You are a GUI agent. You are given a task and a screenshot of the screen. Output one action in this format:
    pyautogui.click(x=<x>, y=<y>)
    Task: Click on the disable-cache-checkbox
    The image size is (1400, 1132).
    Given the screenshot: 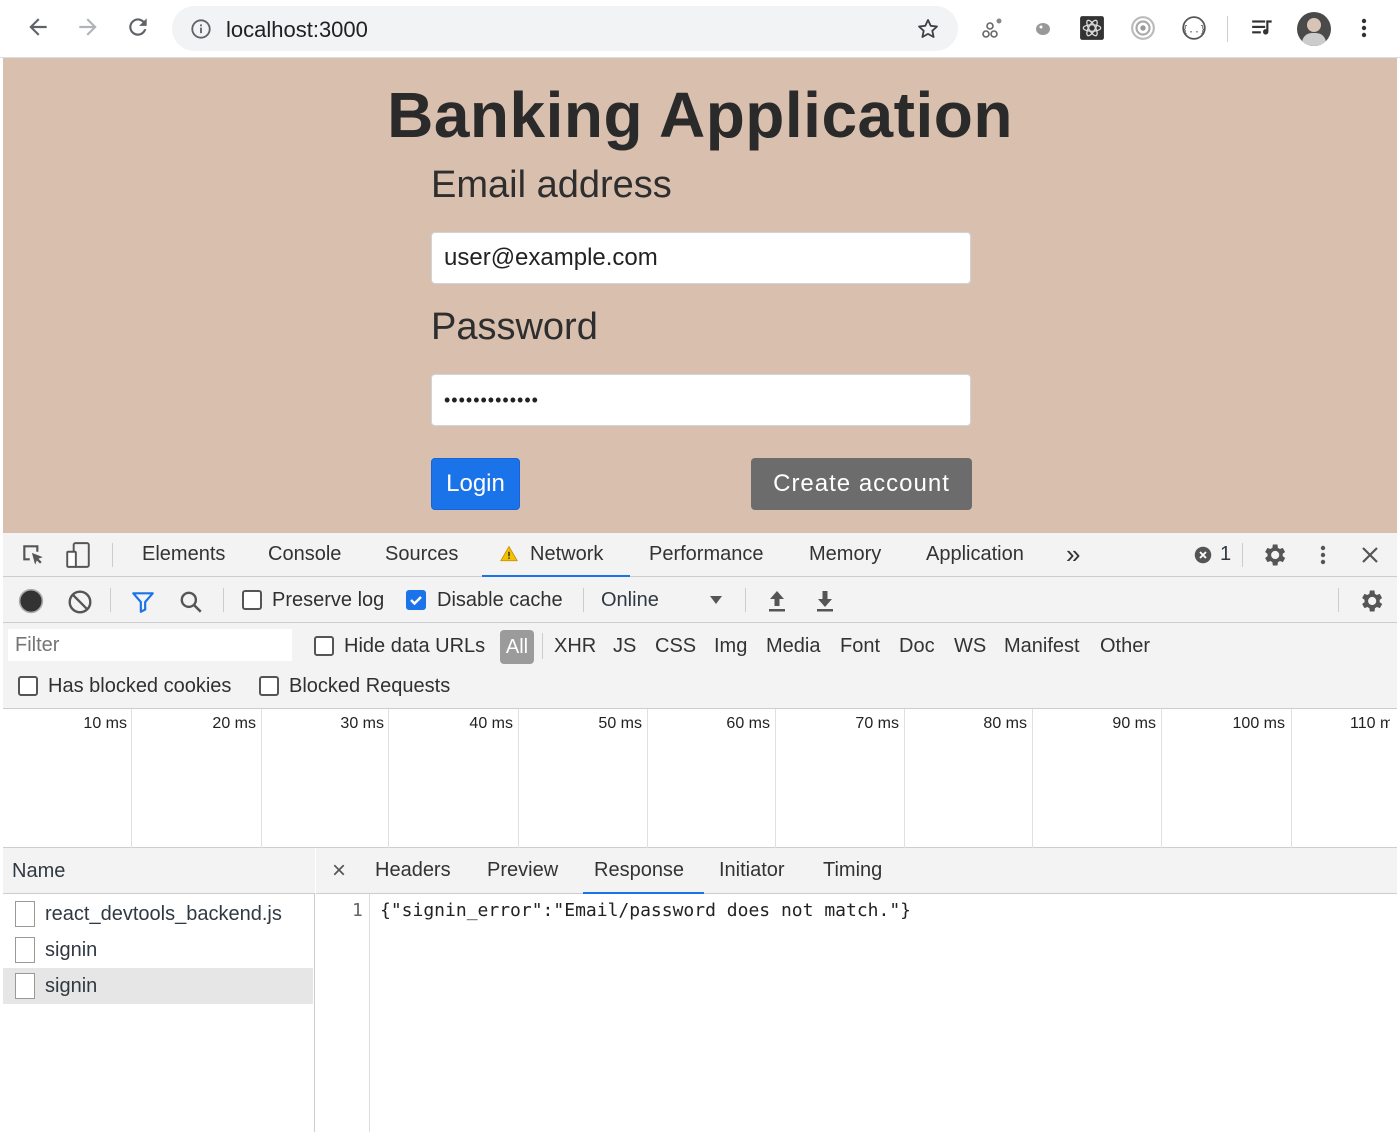 What is the action you would take?
    pyautogui.click(x=416, y=600)
    